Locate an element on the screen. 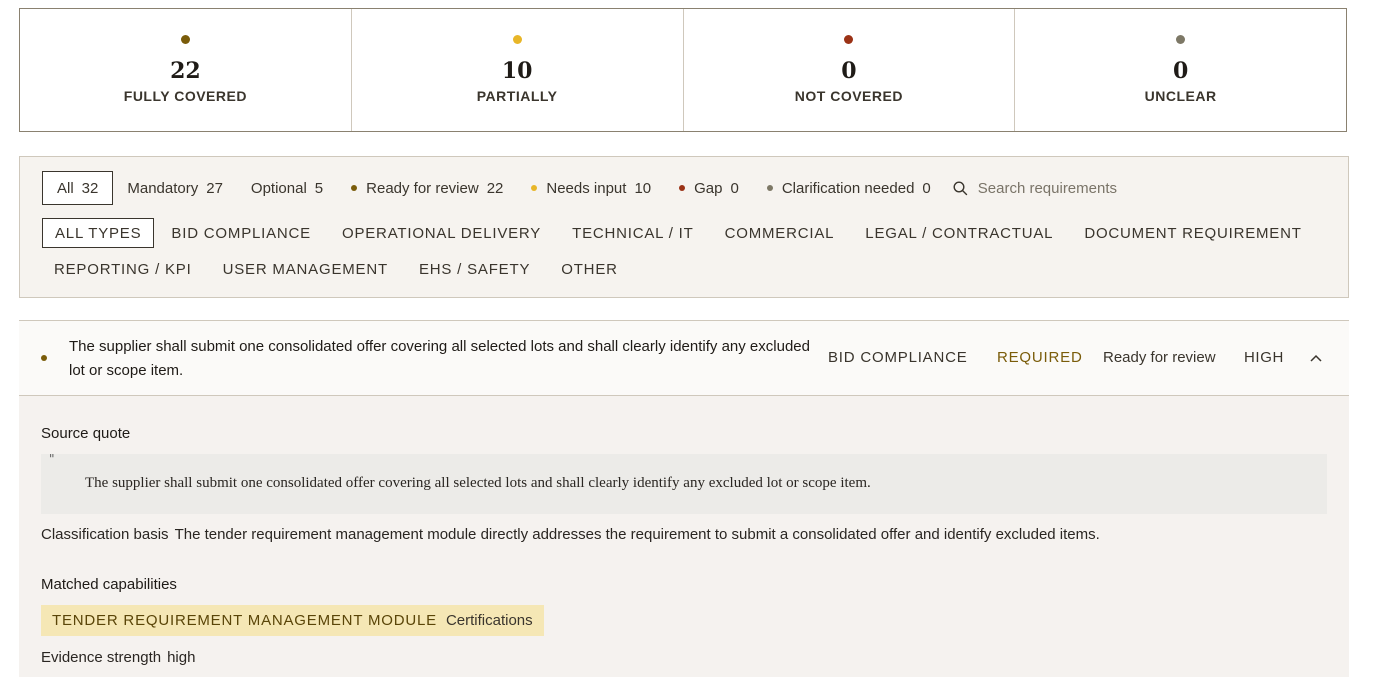 The image size is (1374, 677). stat-label: PARTIALLY is located at coordinates (517, 96).